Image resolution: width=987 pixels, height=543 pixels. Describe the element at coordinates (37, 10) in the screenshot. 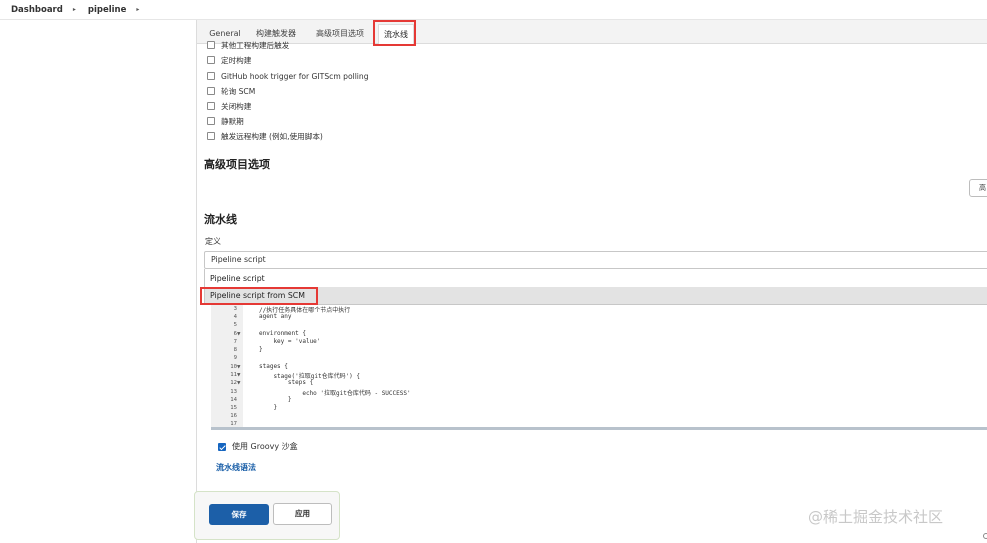

I see `breadcrumb-dashboard: Dashboard` at that location.